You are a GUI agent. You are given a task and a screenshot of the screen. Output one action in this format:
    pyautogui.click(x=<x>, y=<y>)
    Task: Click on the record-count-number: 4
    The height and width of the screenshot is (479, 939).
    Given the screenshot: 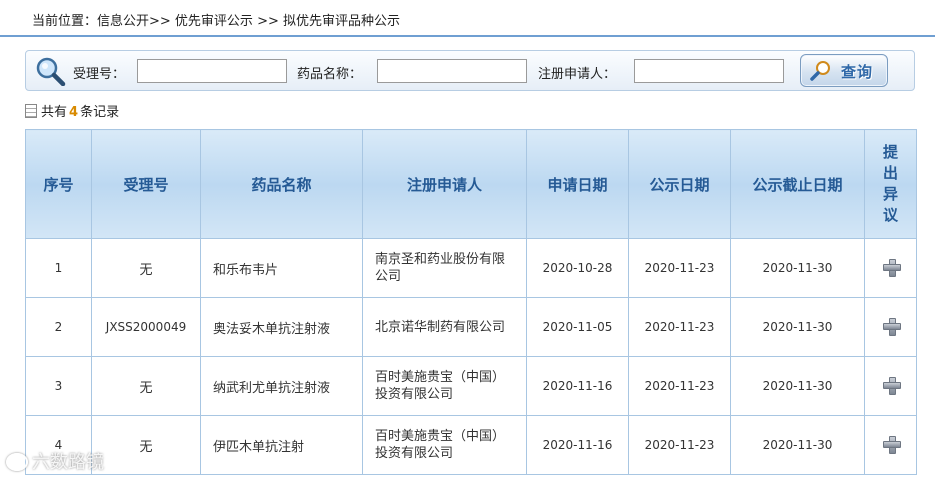 What is the action you would take?
    pyautogui.click(x=74, y=112)
    